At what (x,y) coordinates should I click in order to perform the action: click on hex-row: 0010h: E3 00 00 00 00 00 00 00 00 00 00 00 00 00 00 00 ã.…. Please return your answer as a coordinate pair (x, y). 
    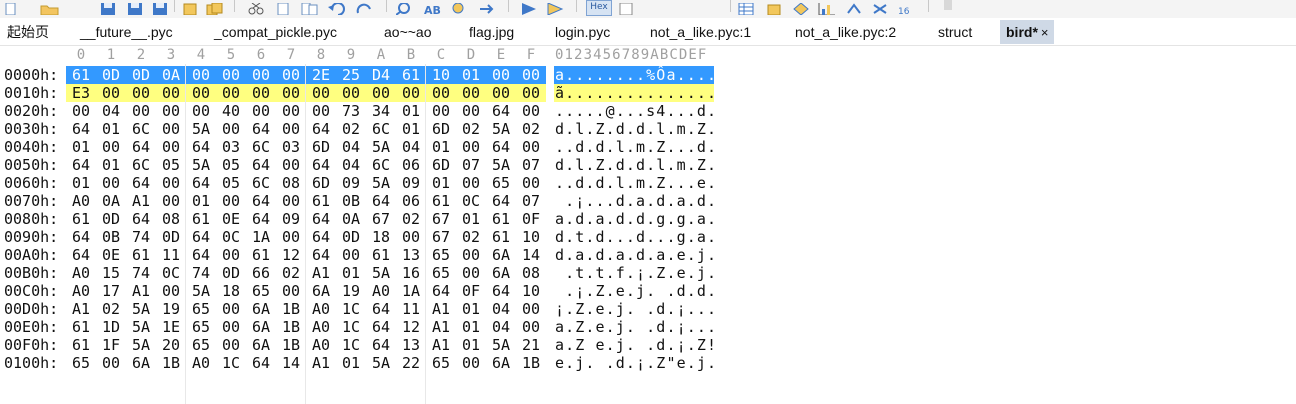
    Looking at the image, I should click on (648, 93).